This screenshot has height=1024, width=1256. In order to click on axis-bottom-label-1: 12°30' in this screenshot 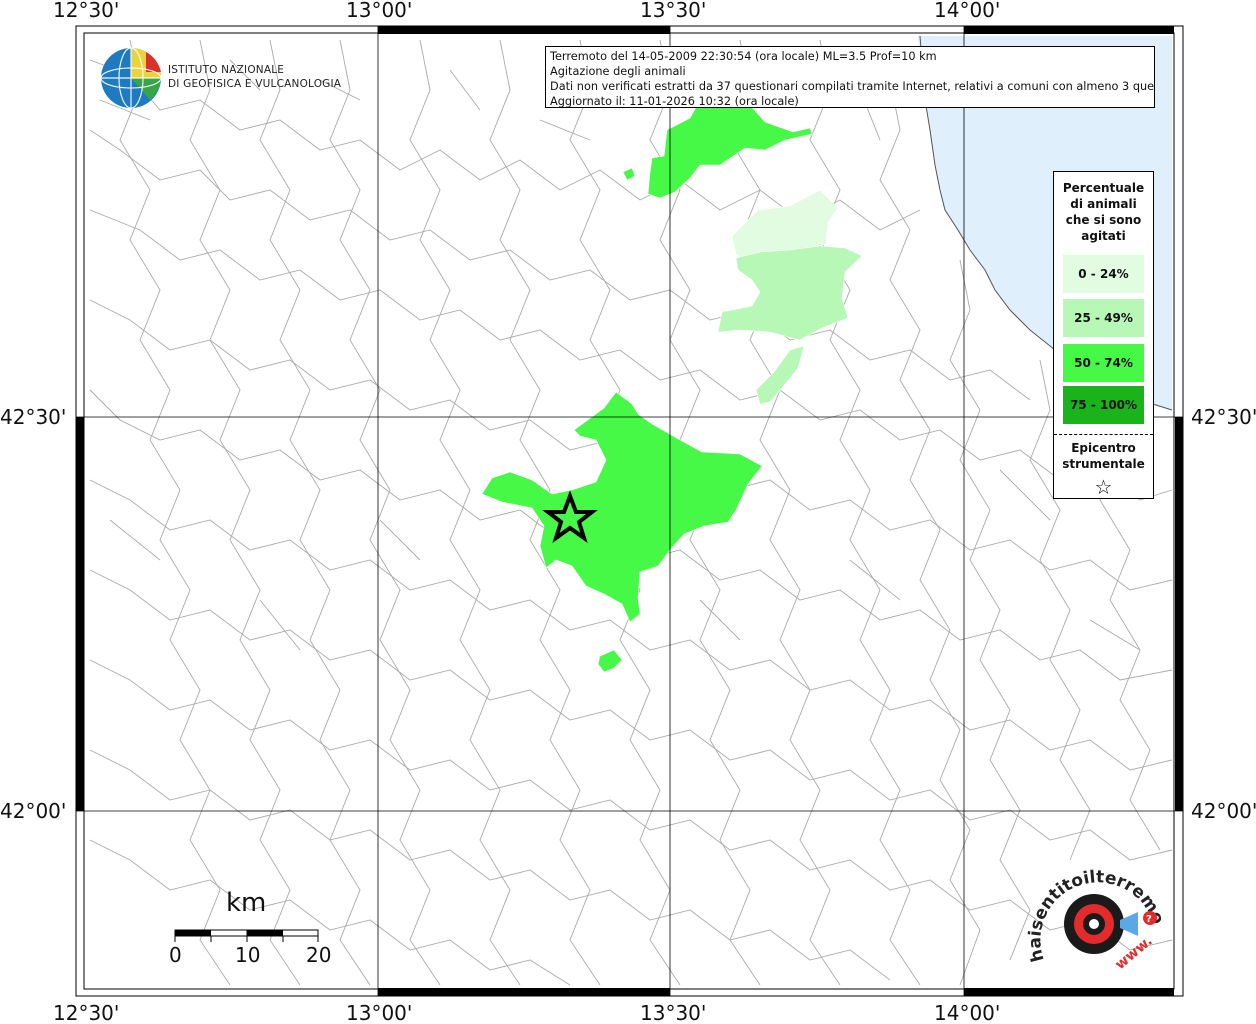, I will do `click(86, 1012)`.